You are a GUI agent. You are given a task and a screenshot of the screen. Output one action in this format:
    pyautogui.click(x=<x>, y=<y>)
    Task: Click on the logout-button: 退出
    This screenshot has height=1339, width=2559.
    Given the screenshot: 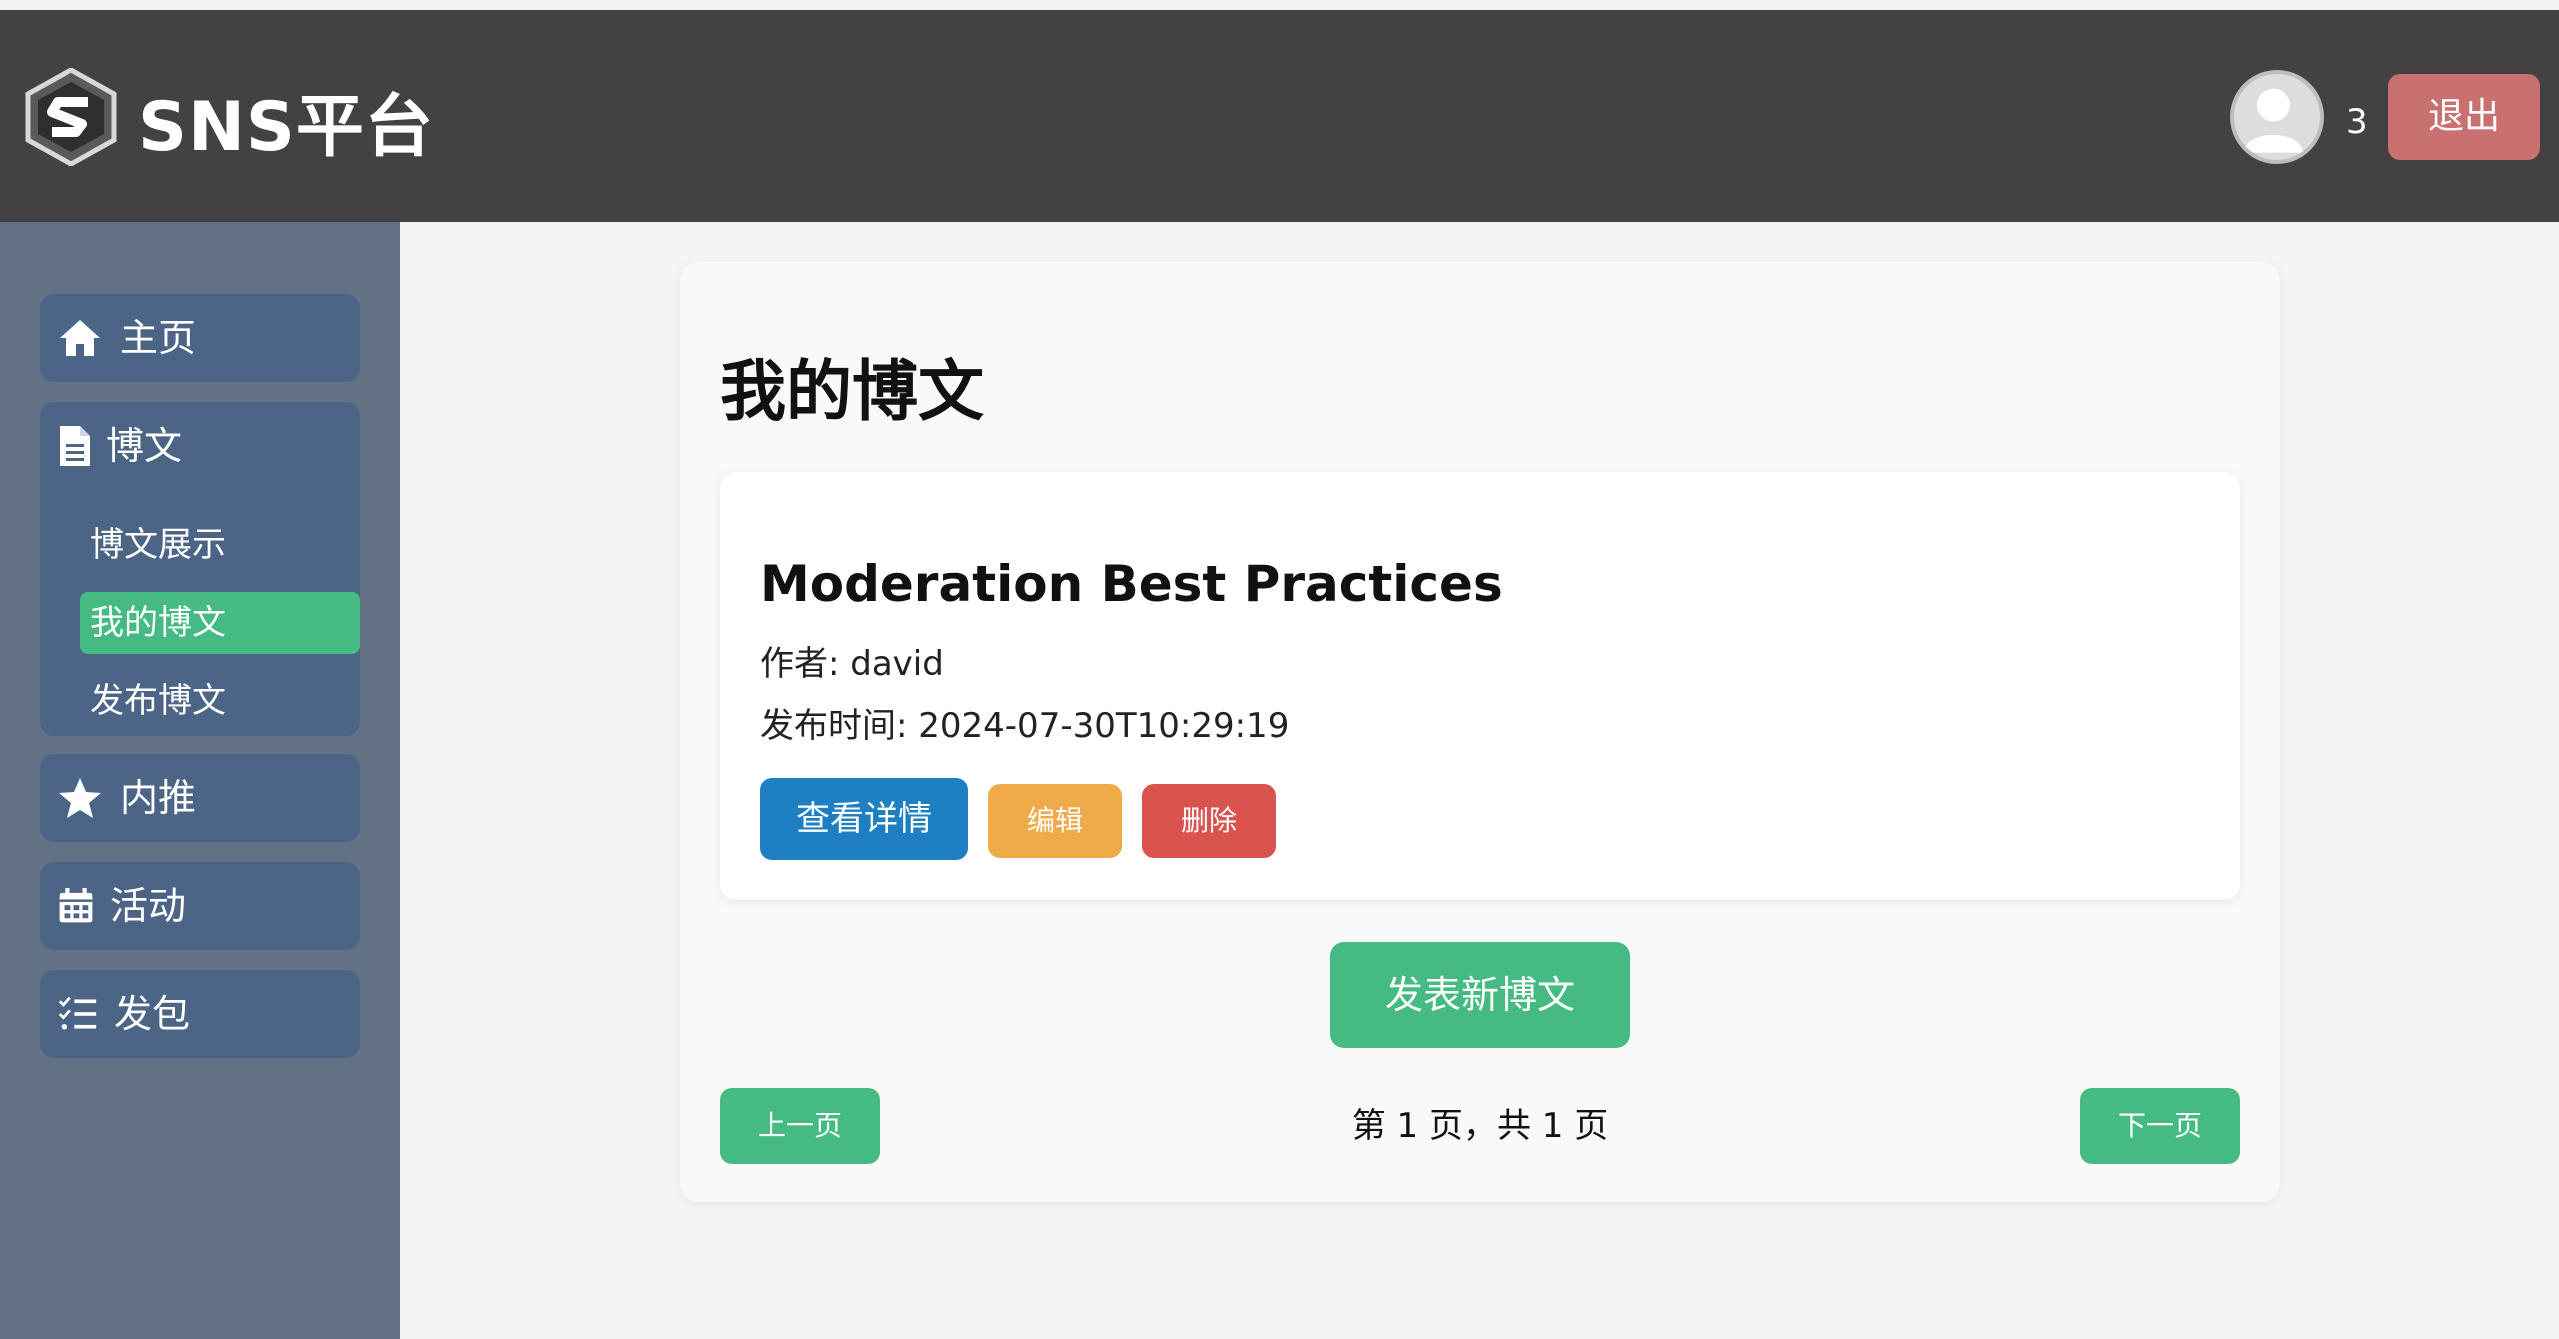 What is the action you would take?
    pyautogui.click(x=2464, y=117)
    